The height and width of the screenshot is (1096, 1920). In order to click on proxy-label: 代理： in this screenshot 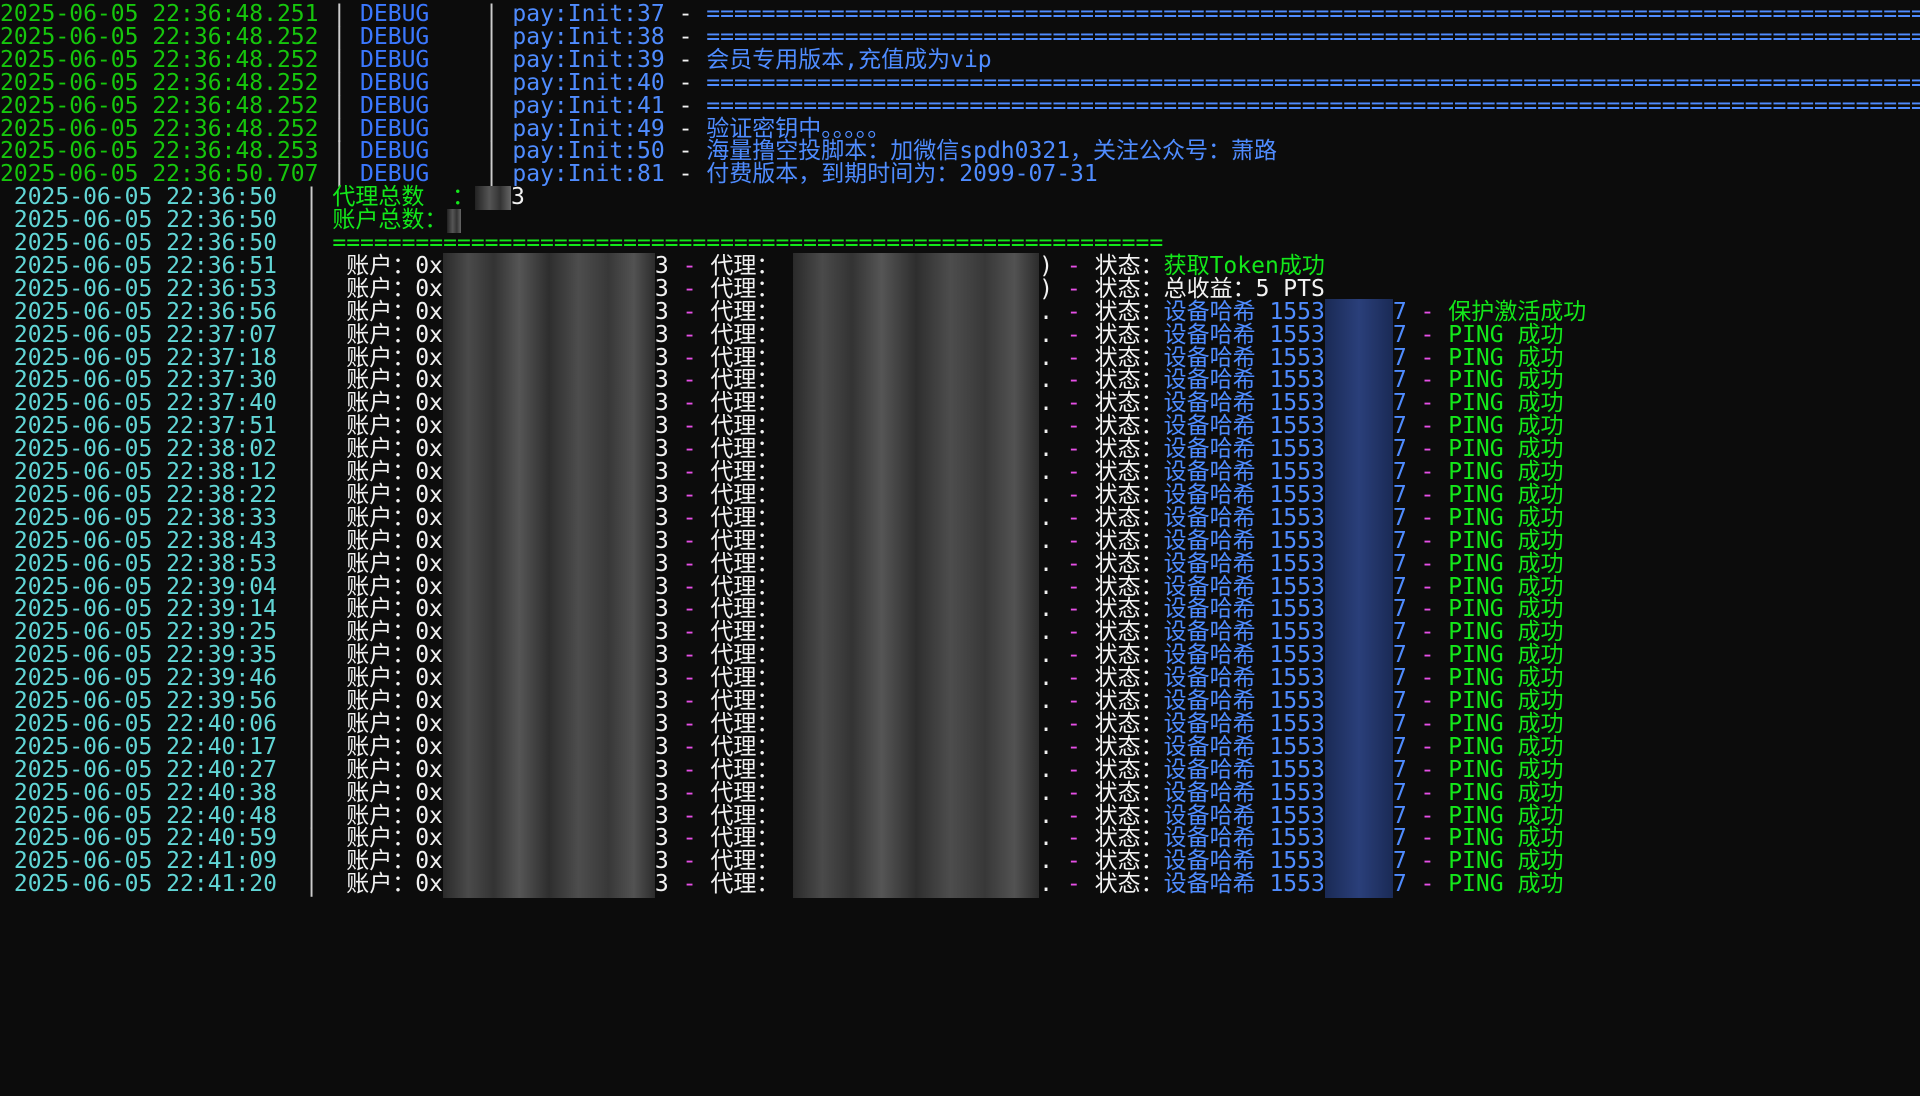, I will do `click(745, 884)`.